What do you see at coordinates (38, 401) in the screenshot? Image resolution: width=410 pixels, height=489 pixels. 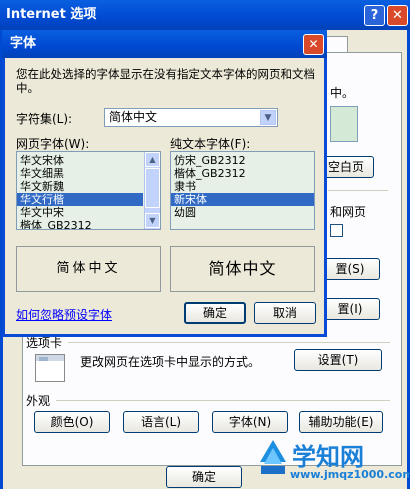 I see `appearance-group-label: 外观` at bounding box center [38, 401].